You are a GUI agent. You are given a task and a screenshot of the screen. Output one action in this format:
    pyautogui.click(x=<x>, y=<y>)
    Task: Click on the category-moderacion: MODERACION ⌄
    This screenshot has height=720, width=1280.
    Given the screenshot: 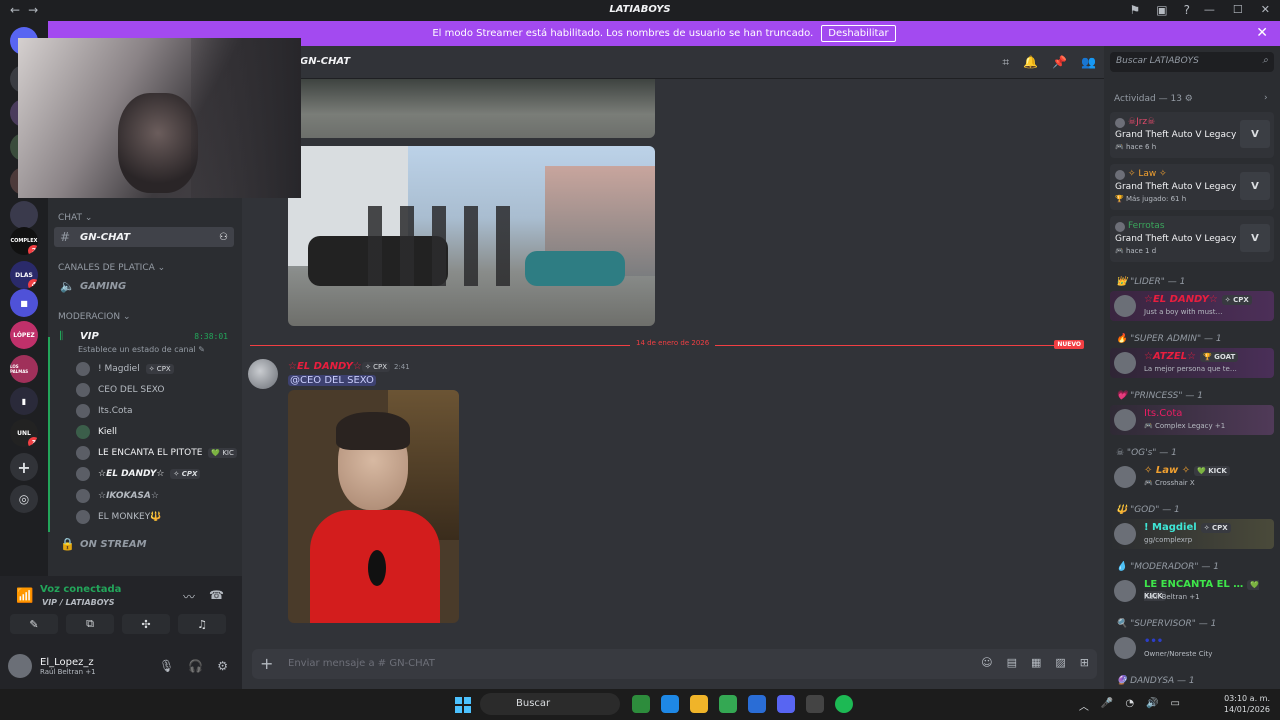 What is the action you would take?
    pyautogui.click(x=94, y=317)
    